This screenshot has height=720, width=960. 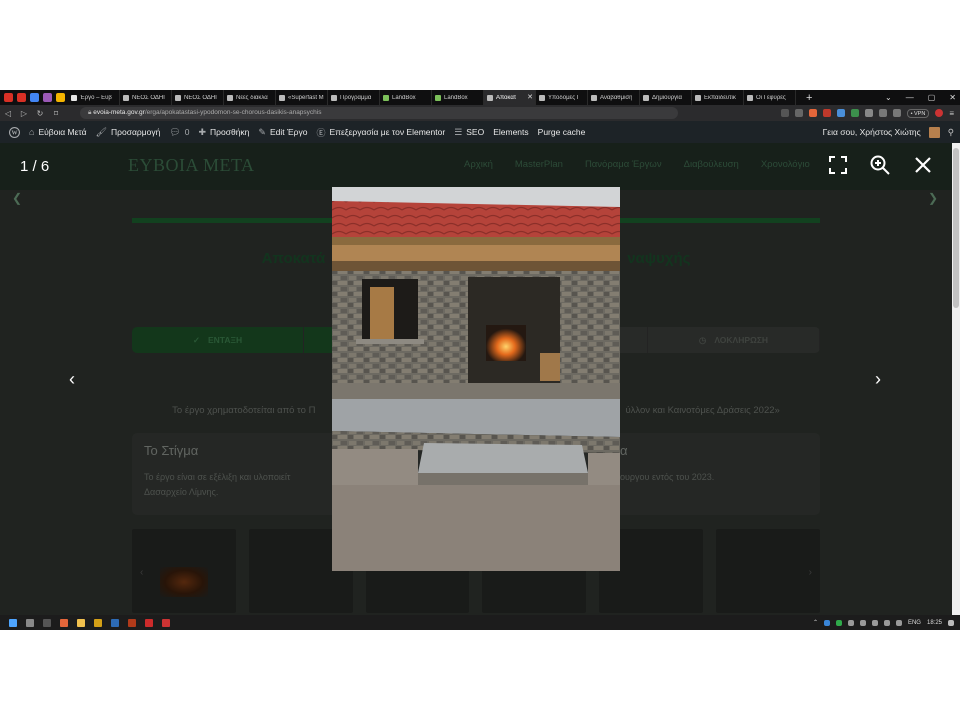 What do you see at coordinates (469, 132) in the screenshot?
I see `wp-seo: ☰ SEO` at bounding box center [469, 132].